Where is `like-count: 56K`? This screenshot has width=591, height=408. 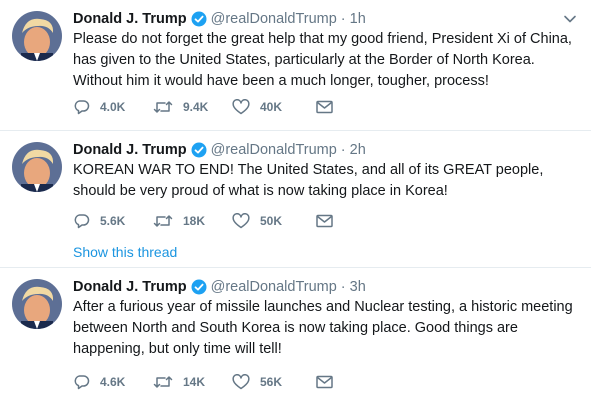
like-count: 56K is located at coordinates (271, 382).